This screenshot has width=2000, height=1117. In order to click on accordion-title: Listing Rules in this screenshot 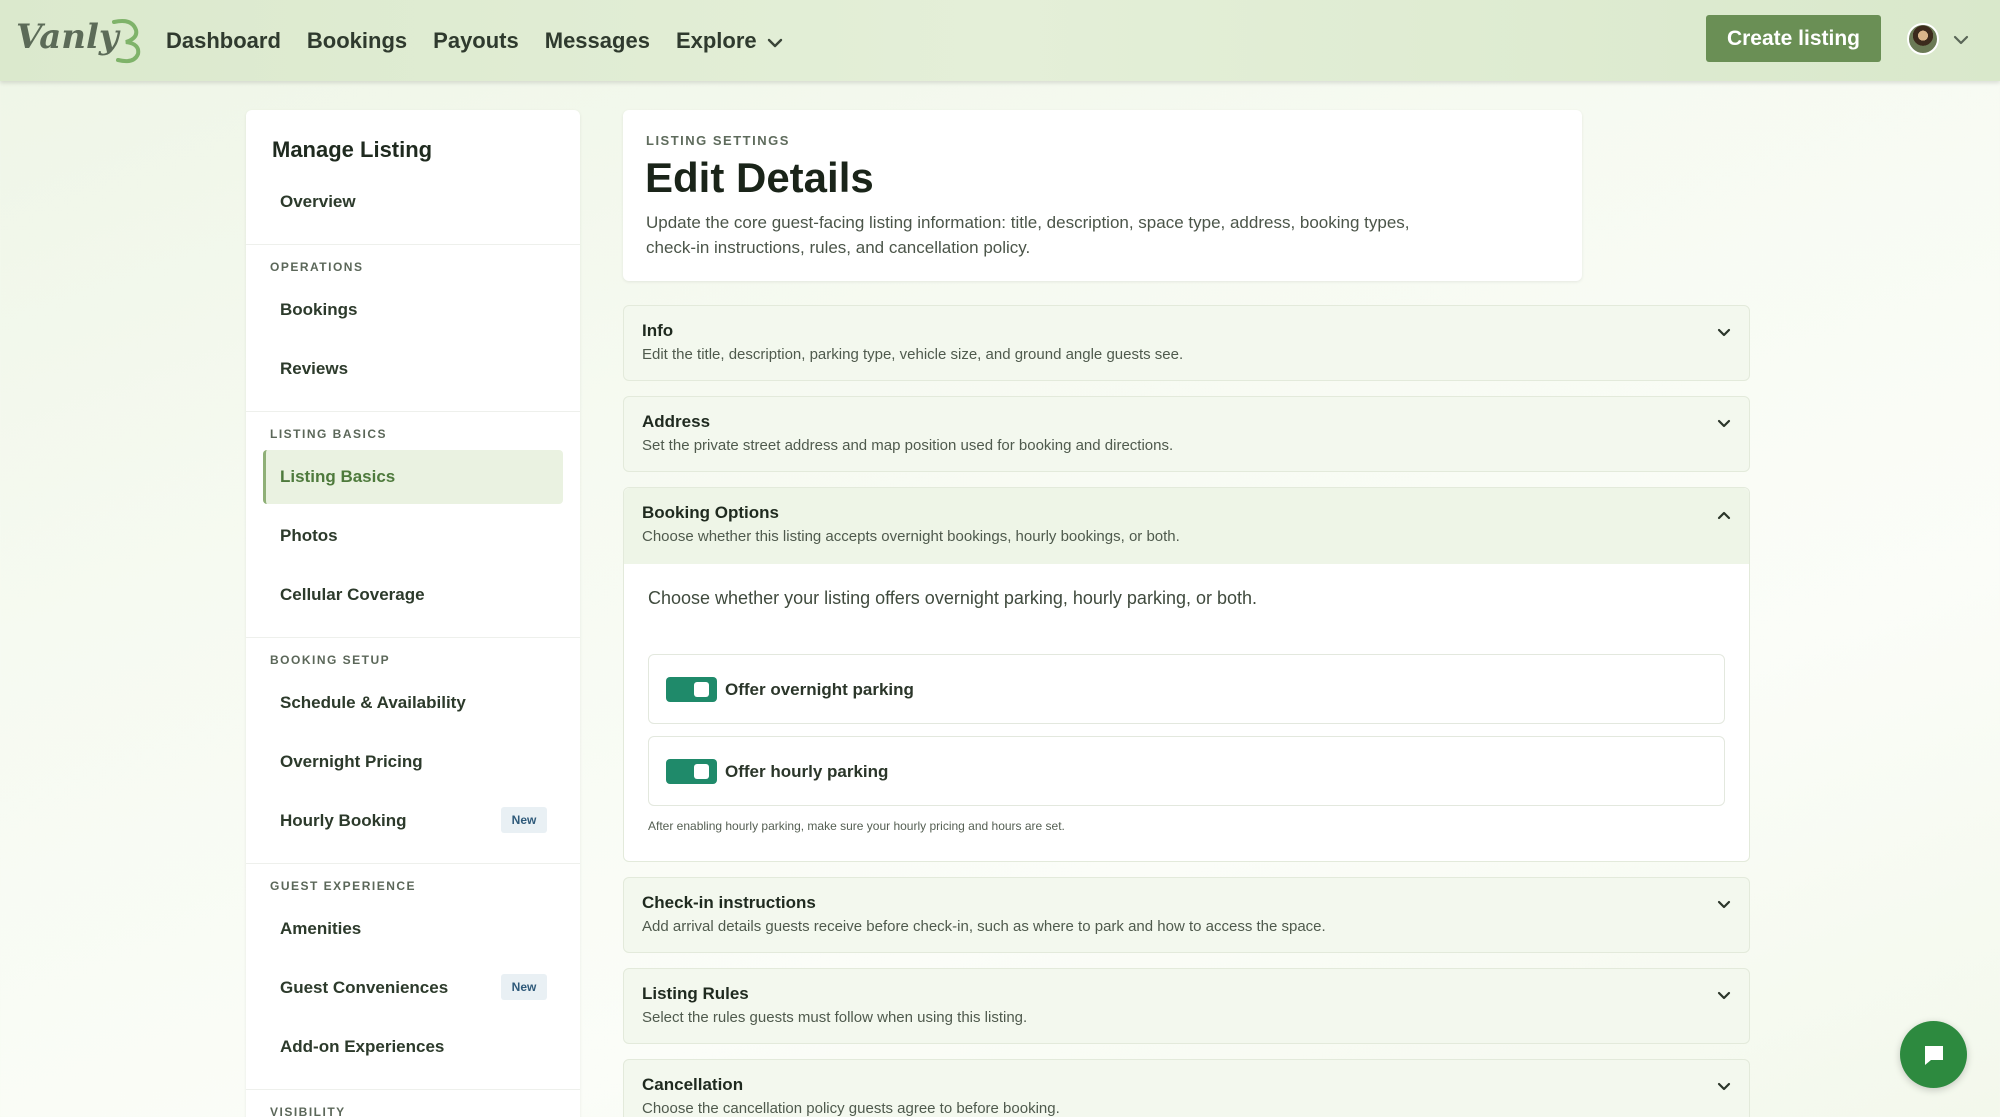, I will do `click(695, 993)`.